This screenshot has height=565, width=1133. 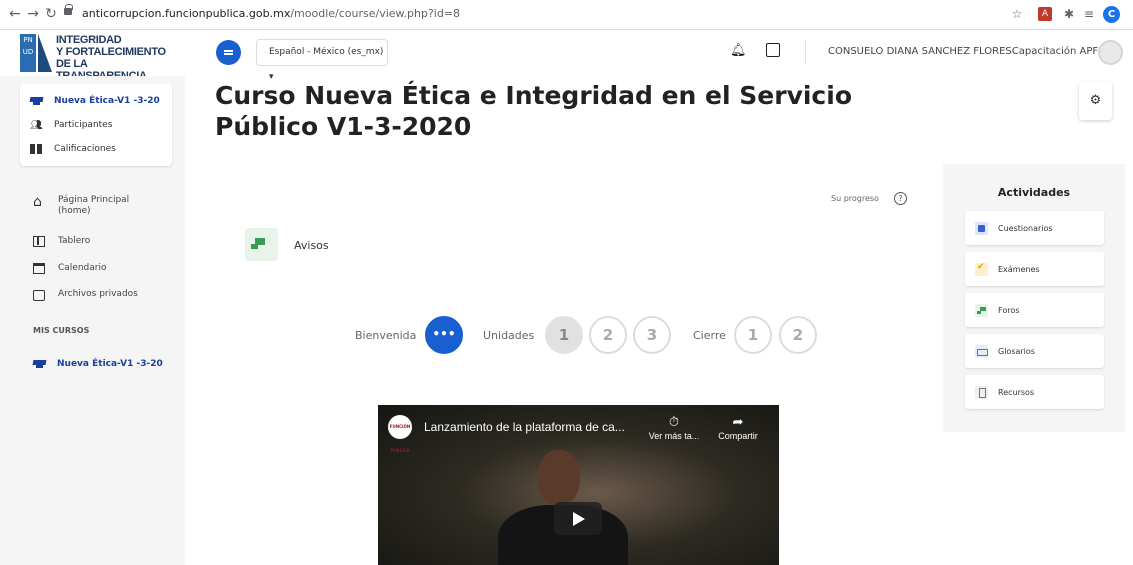 What do you see at coordinates (1111, 14) in the screenshot?
I see `browser-profile-icon: C` at bounding box center [1111, 14].